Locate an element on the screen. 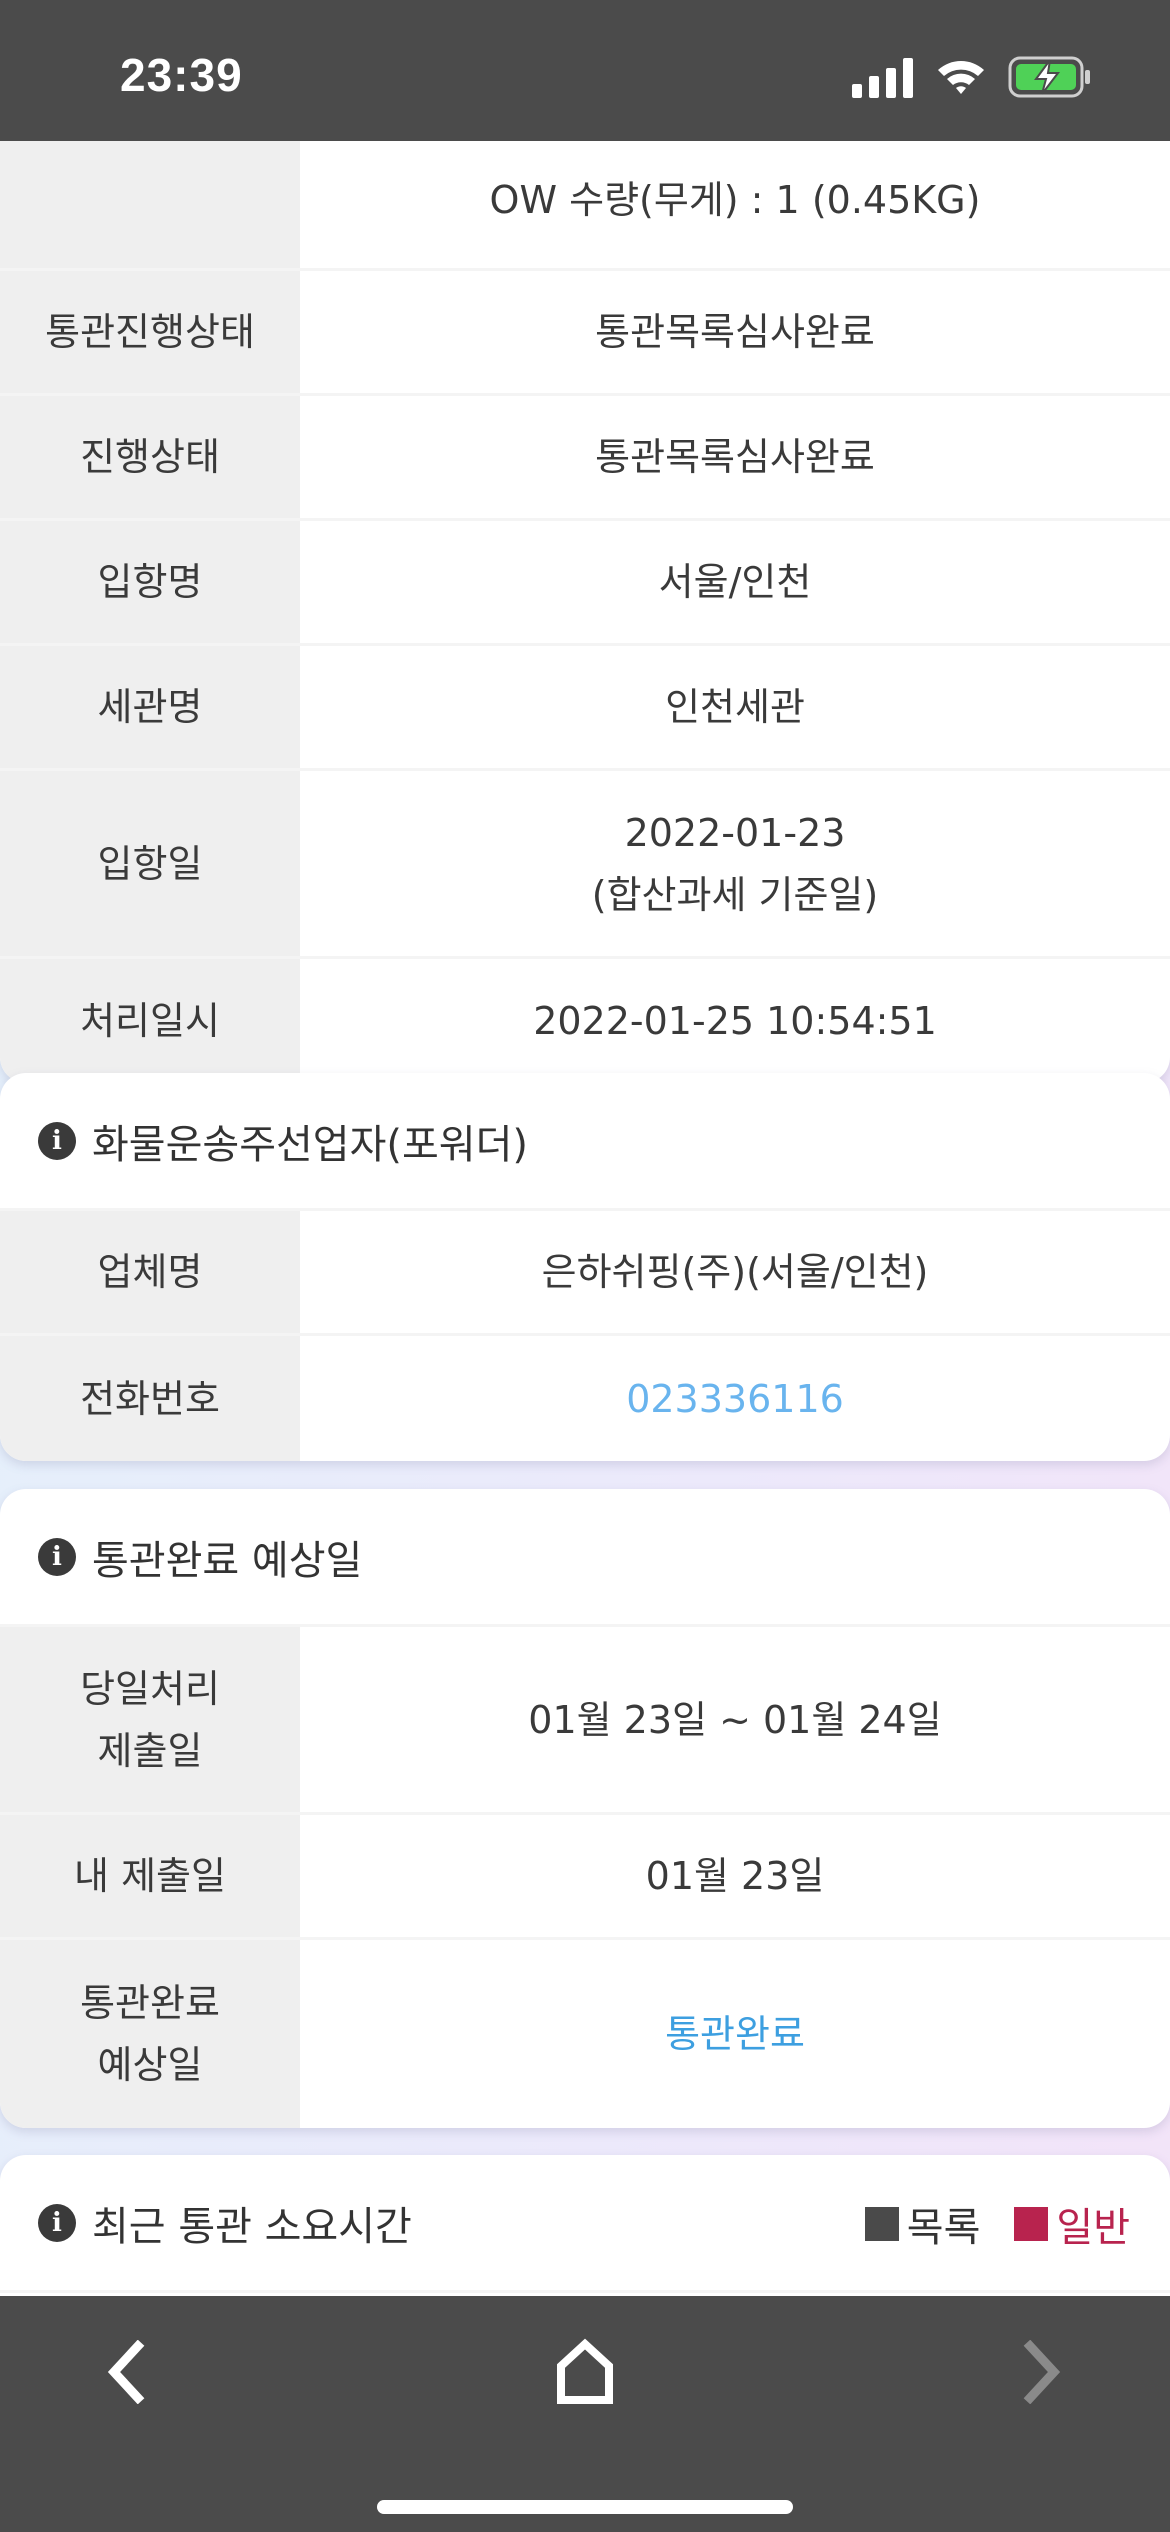  table-row: 입항명 서울/인천 is located at coordinates (585, 583).